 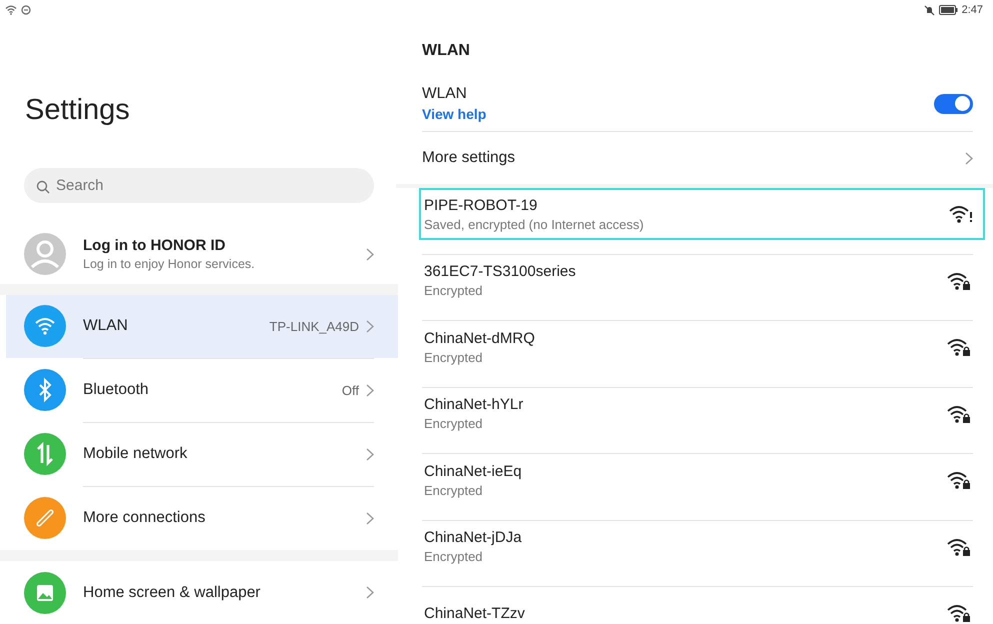 I want to click on network-name: ChinaNet-jDJa, so click(x=473, y=537).